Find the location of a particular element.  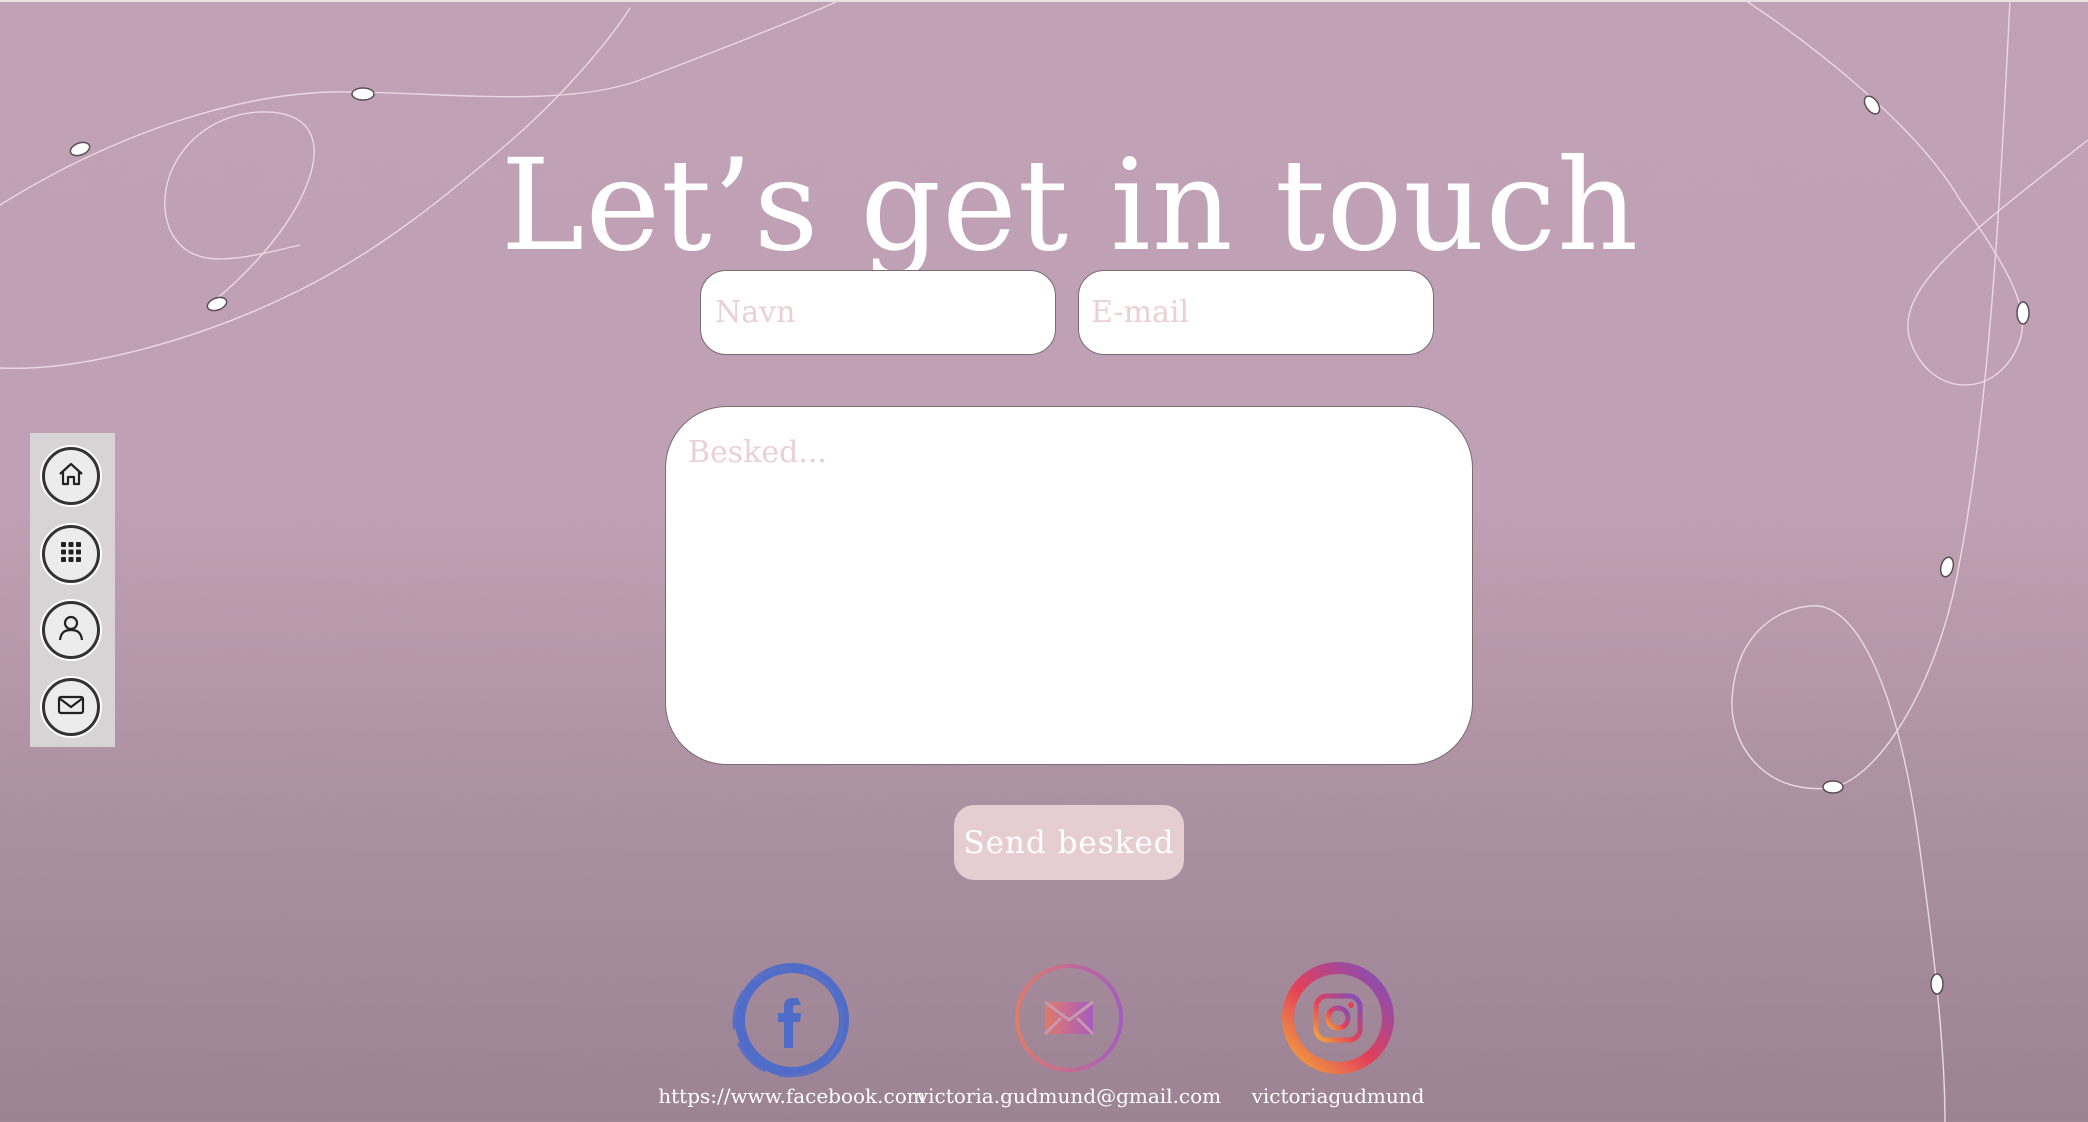

nav-home-button is located at coordinates (71, 476).